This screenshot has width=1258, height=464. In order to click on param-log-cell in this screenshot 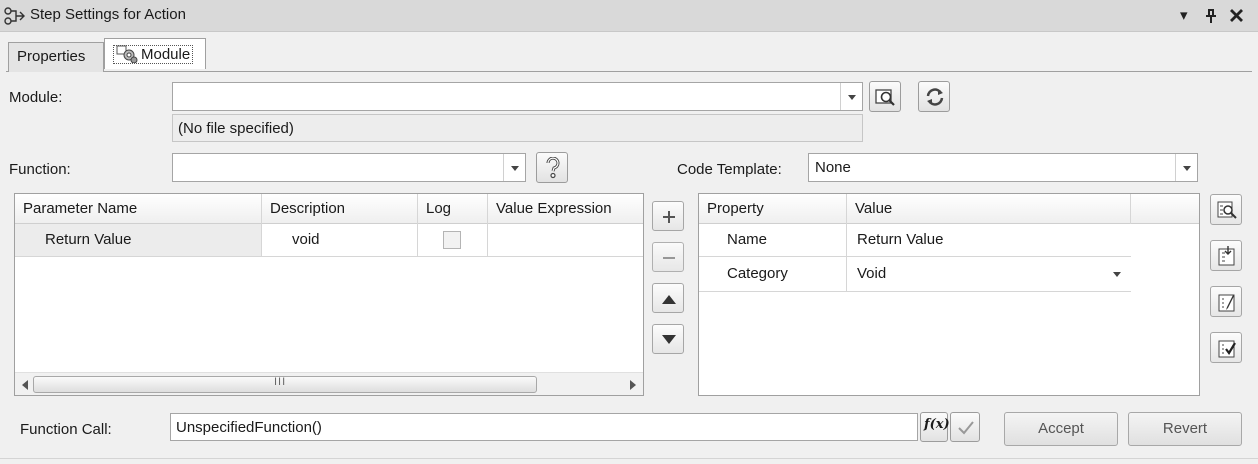, I will do `click(453, 240)`.